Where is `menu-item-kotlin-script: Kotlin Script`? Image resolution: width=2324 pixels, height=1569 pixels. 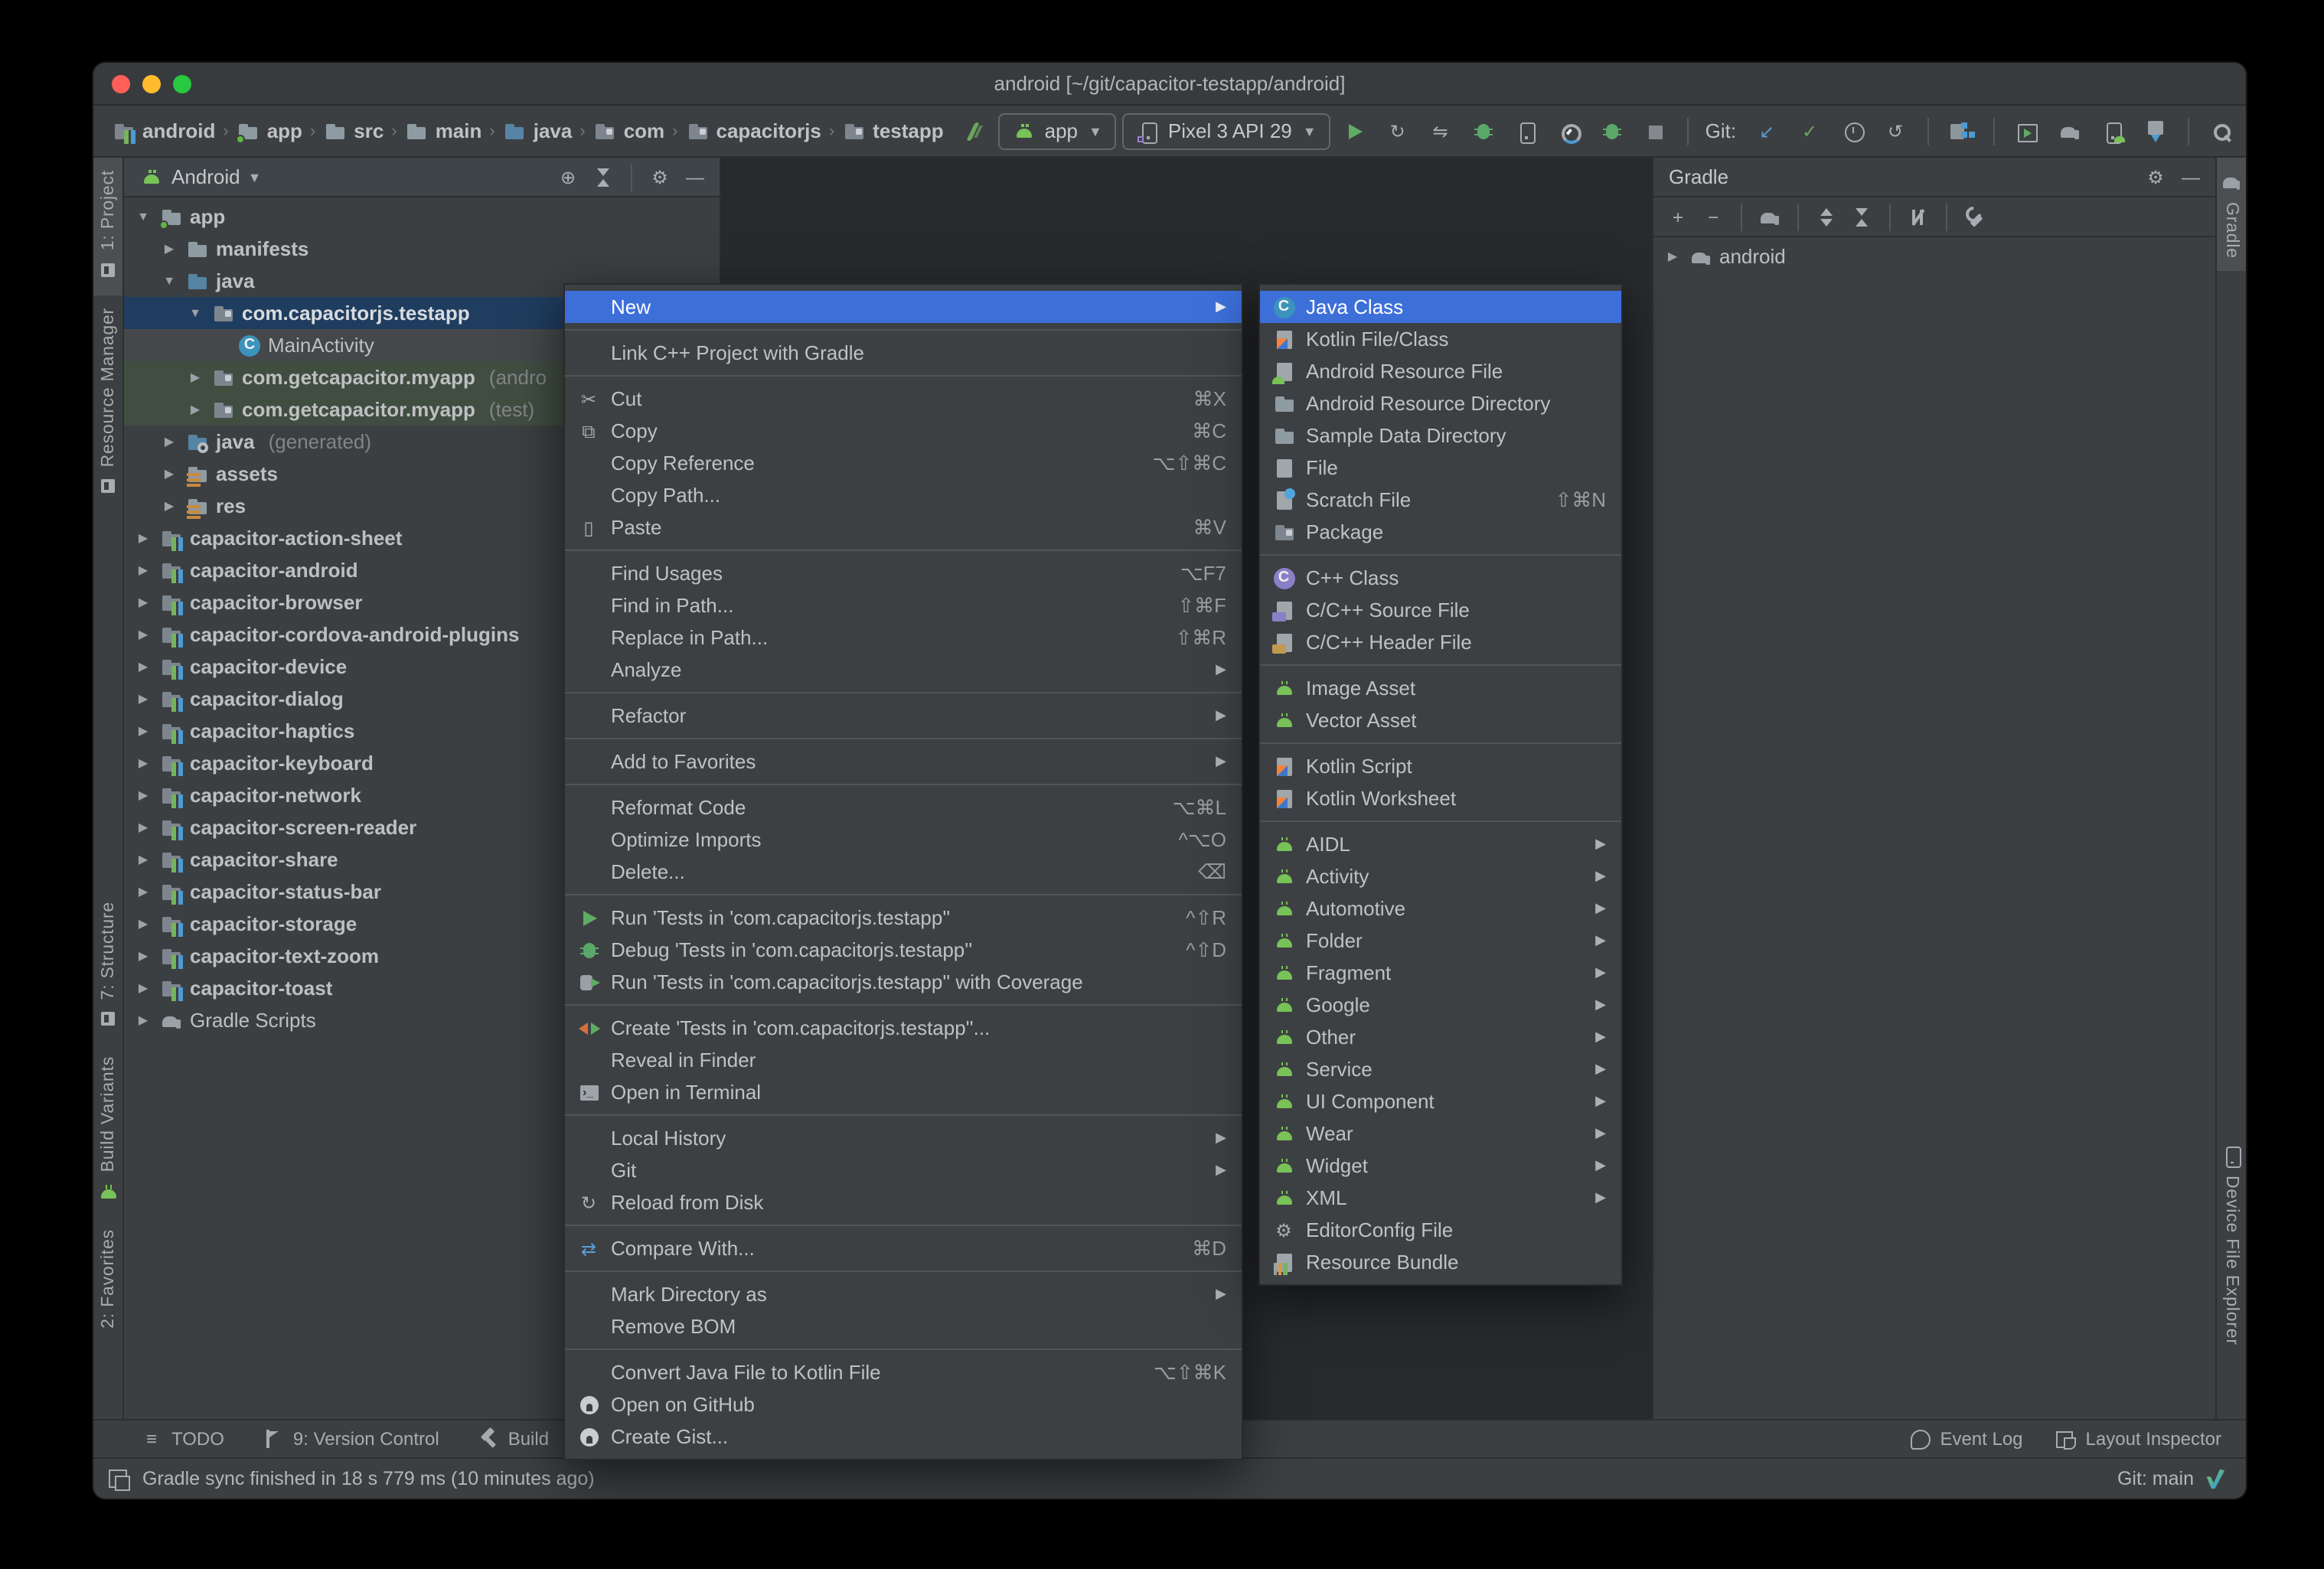
menu-item-kotlin-script: Kotlin Script is located at coordinates (1440, 766).